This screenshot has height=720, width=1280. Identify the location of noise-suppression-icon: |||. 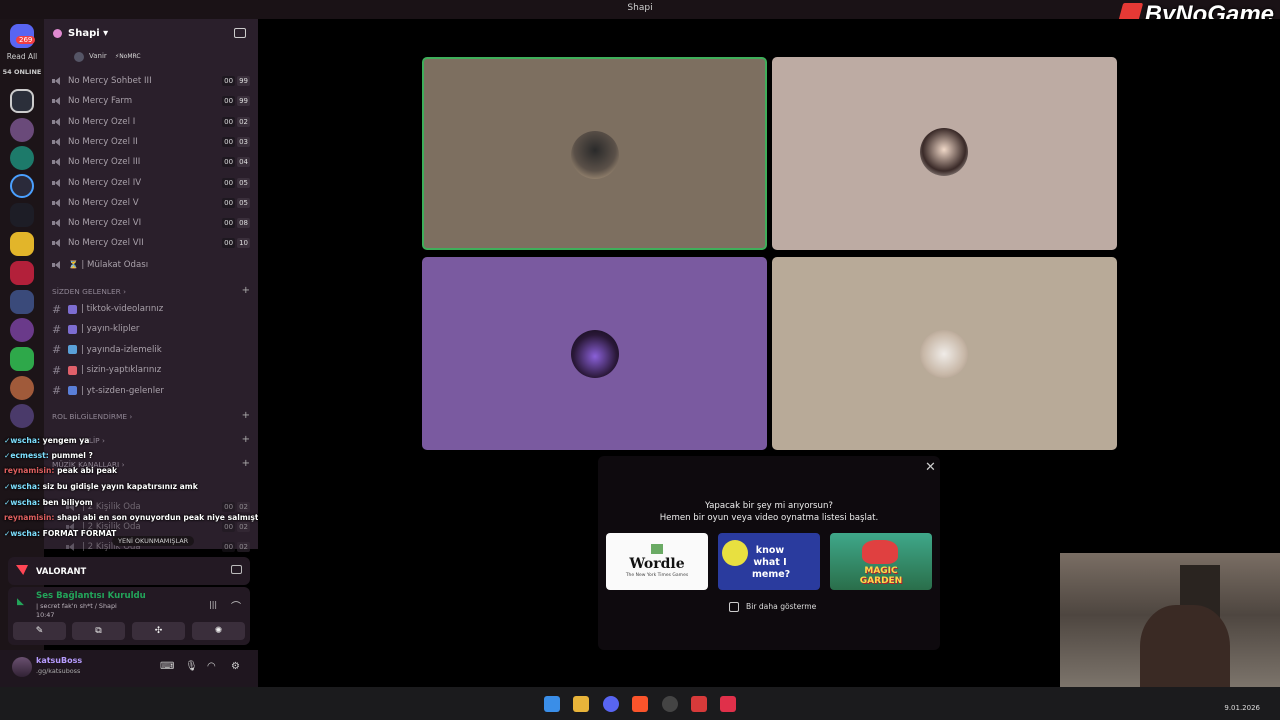
(213, 604).